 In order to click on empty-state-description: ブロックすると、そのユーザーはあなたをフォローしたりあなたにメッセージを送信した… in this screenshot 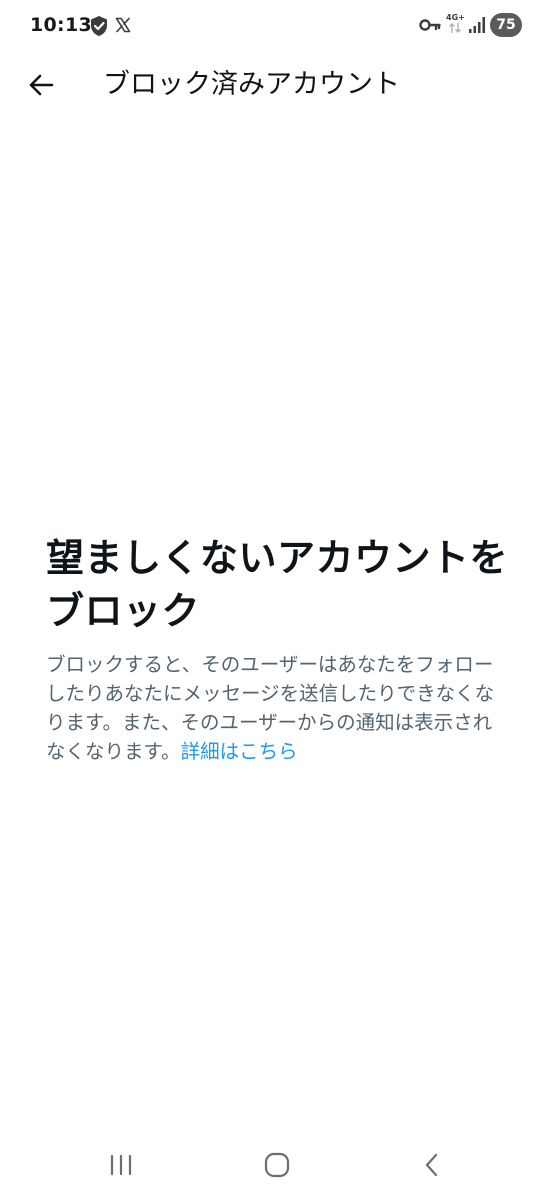, I will do `click(277, 708)`.